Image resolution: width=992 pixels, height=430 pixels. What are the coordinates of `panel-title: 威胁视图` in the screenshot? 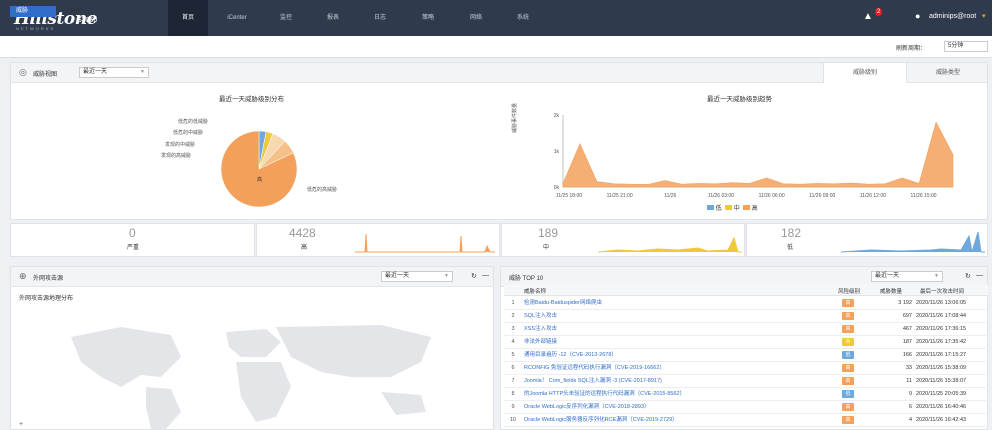 It's located at (45, 75).